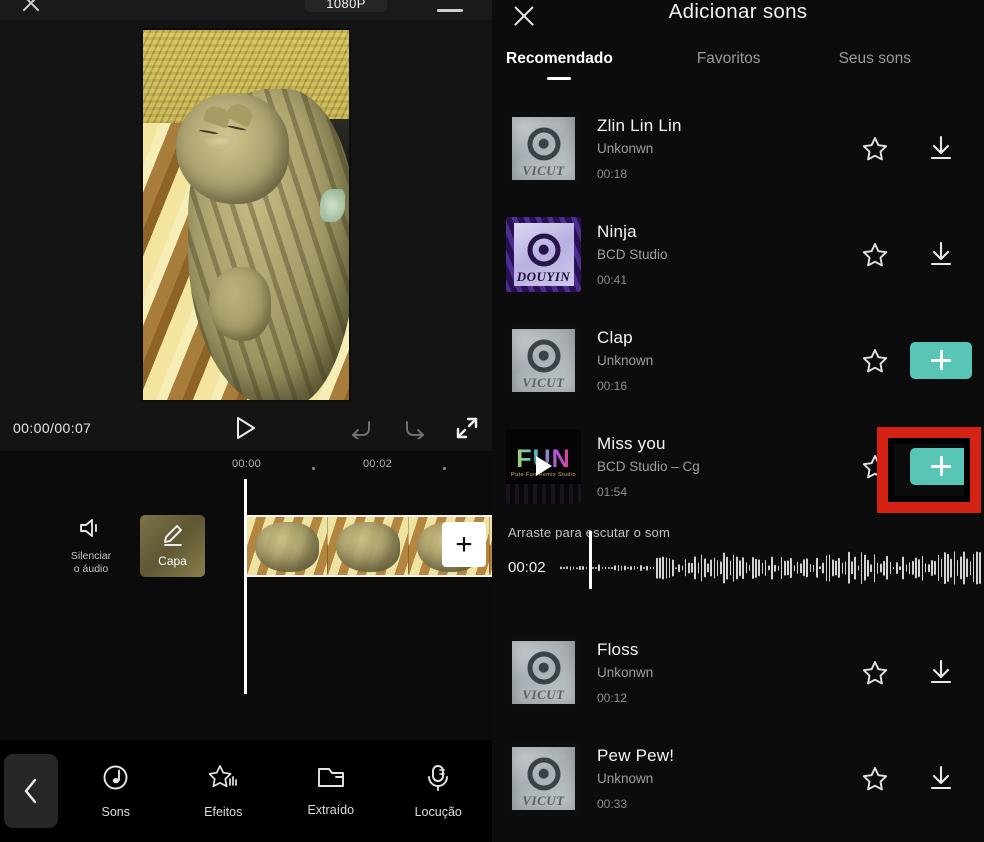  I want to click on sound-thumbnail: FUN Pute Fun Remix Studio, so click(543, 466).